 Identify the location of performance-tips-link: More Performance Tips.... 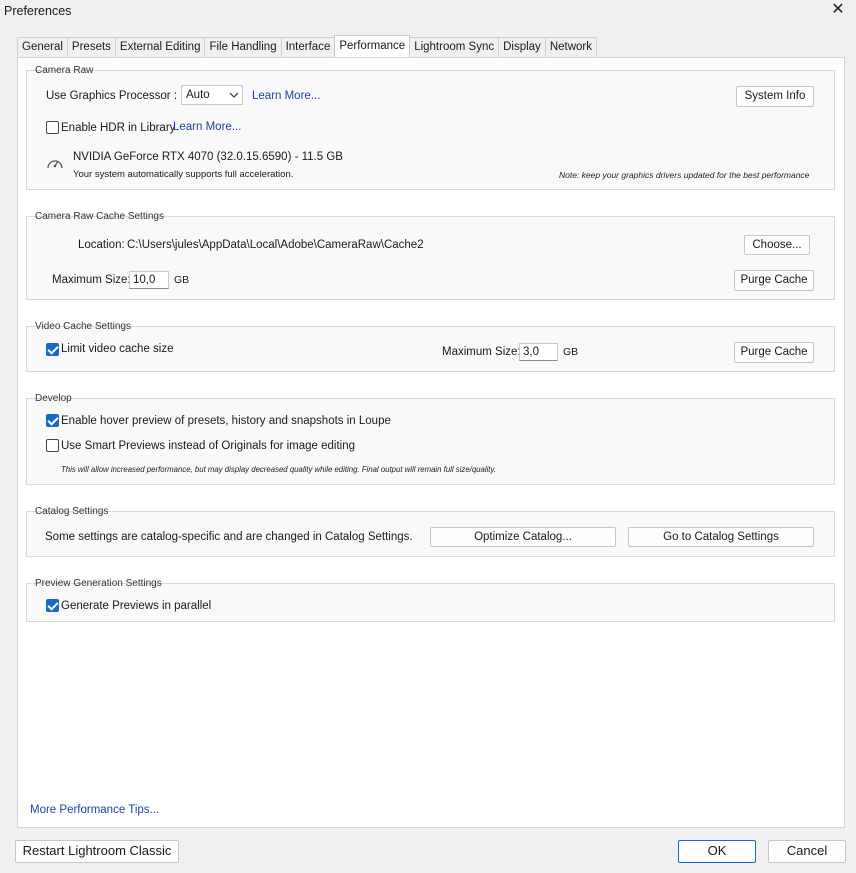
(94, 810).